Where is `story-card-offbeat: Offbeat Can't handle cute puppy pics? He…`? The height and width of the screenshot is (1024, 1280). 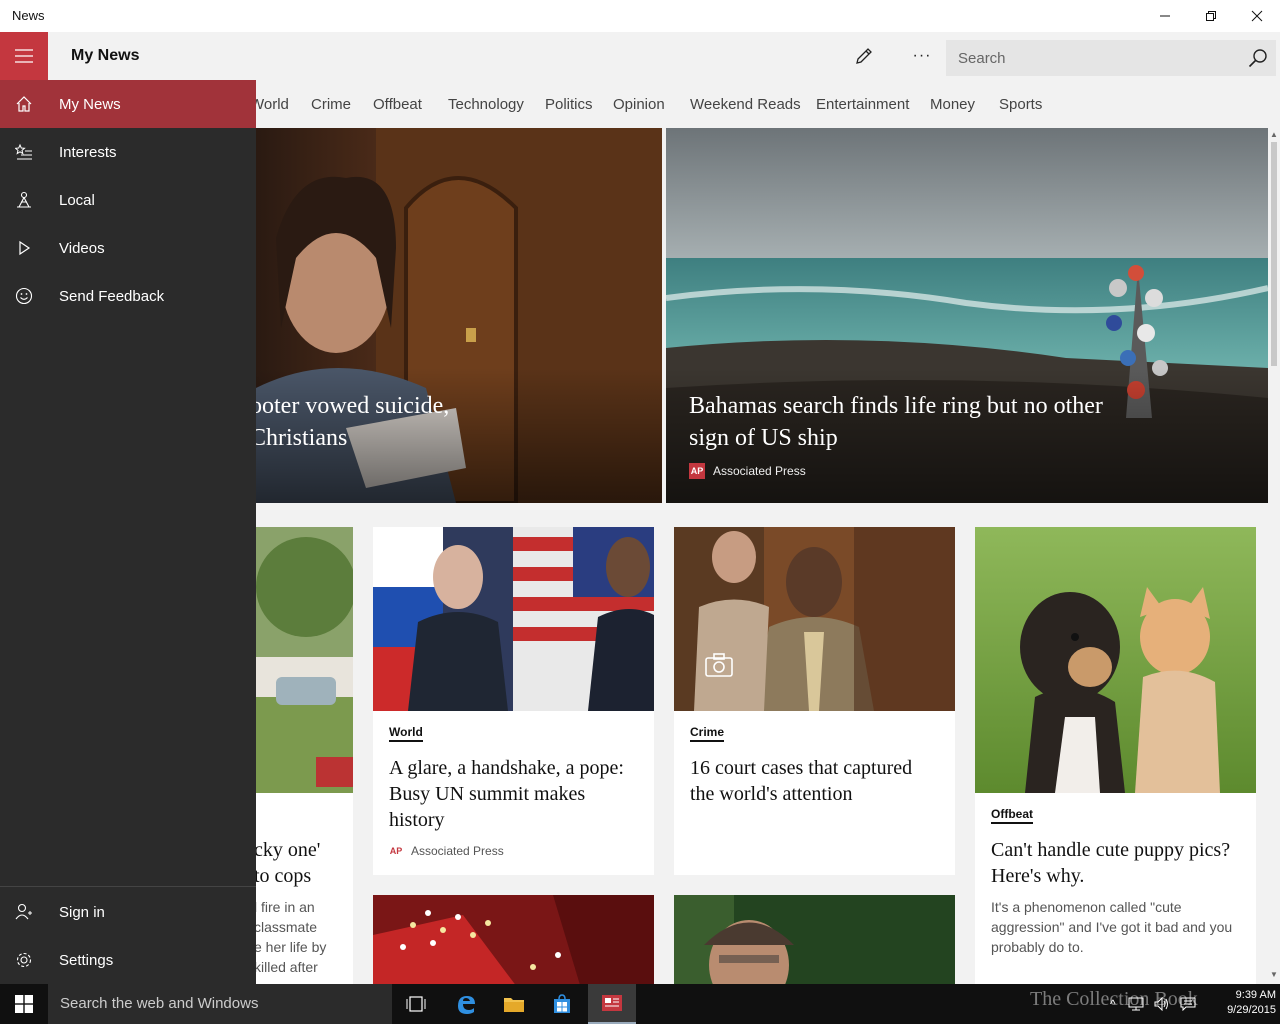 story-card-offbeat: Offbeat Can't handle cute puppy pics? He… is located at coordinates (1115, 755).